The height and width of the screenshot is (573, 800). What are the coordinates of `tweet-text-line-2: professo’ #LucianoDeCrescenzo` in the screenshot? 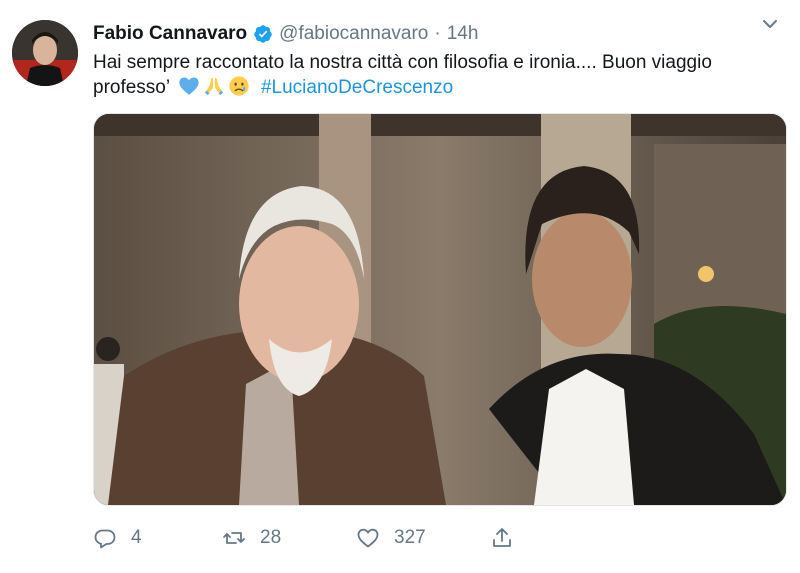 It's located at (438, 89).